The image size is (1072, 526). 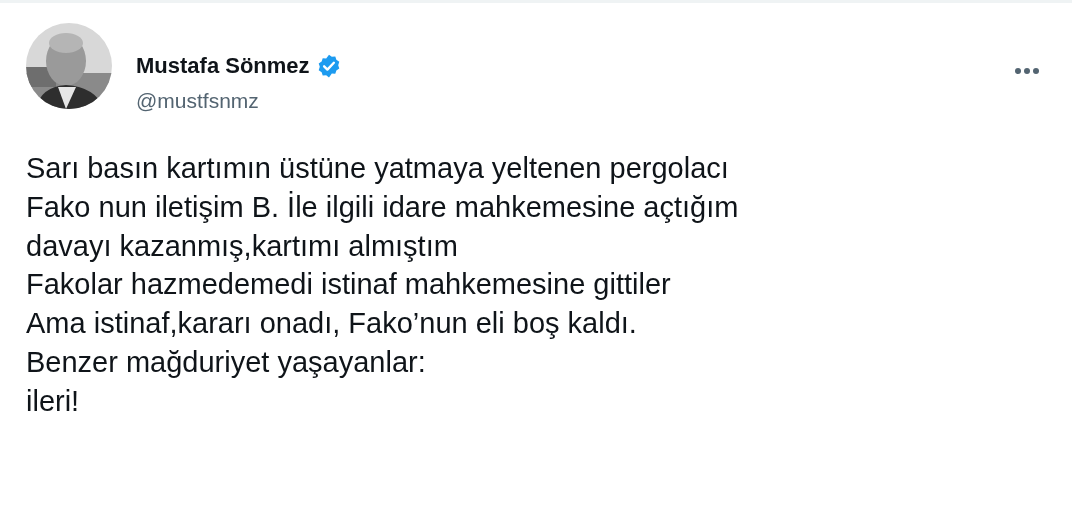 I want to click on more-options-icon, so click(x=1027, y=71).